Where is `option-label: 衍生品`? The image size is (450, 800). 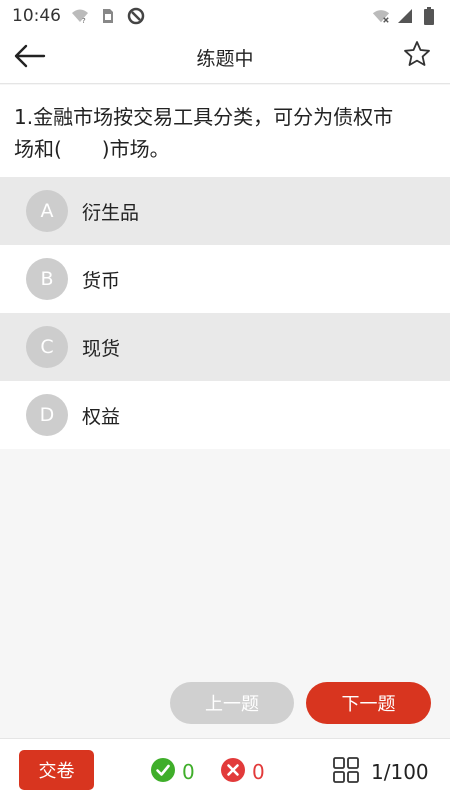
option-label: 衍生品 is located at coordinates (111, 212).